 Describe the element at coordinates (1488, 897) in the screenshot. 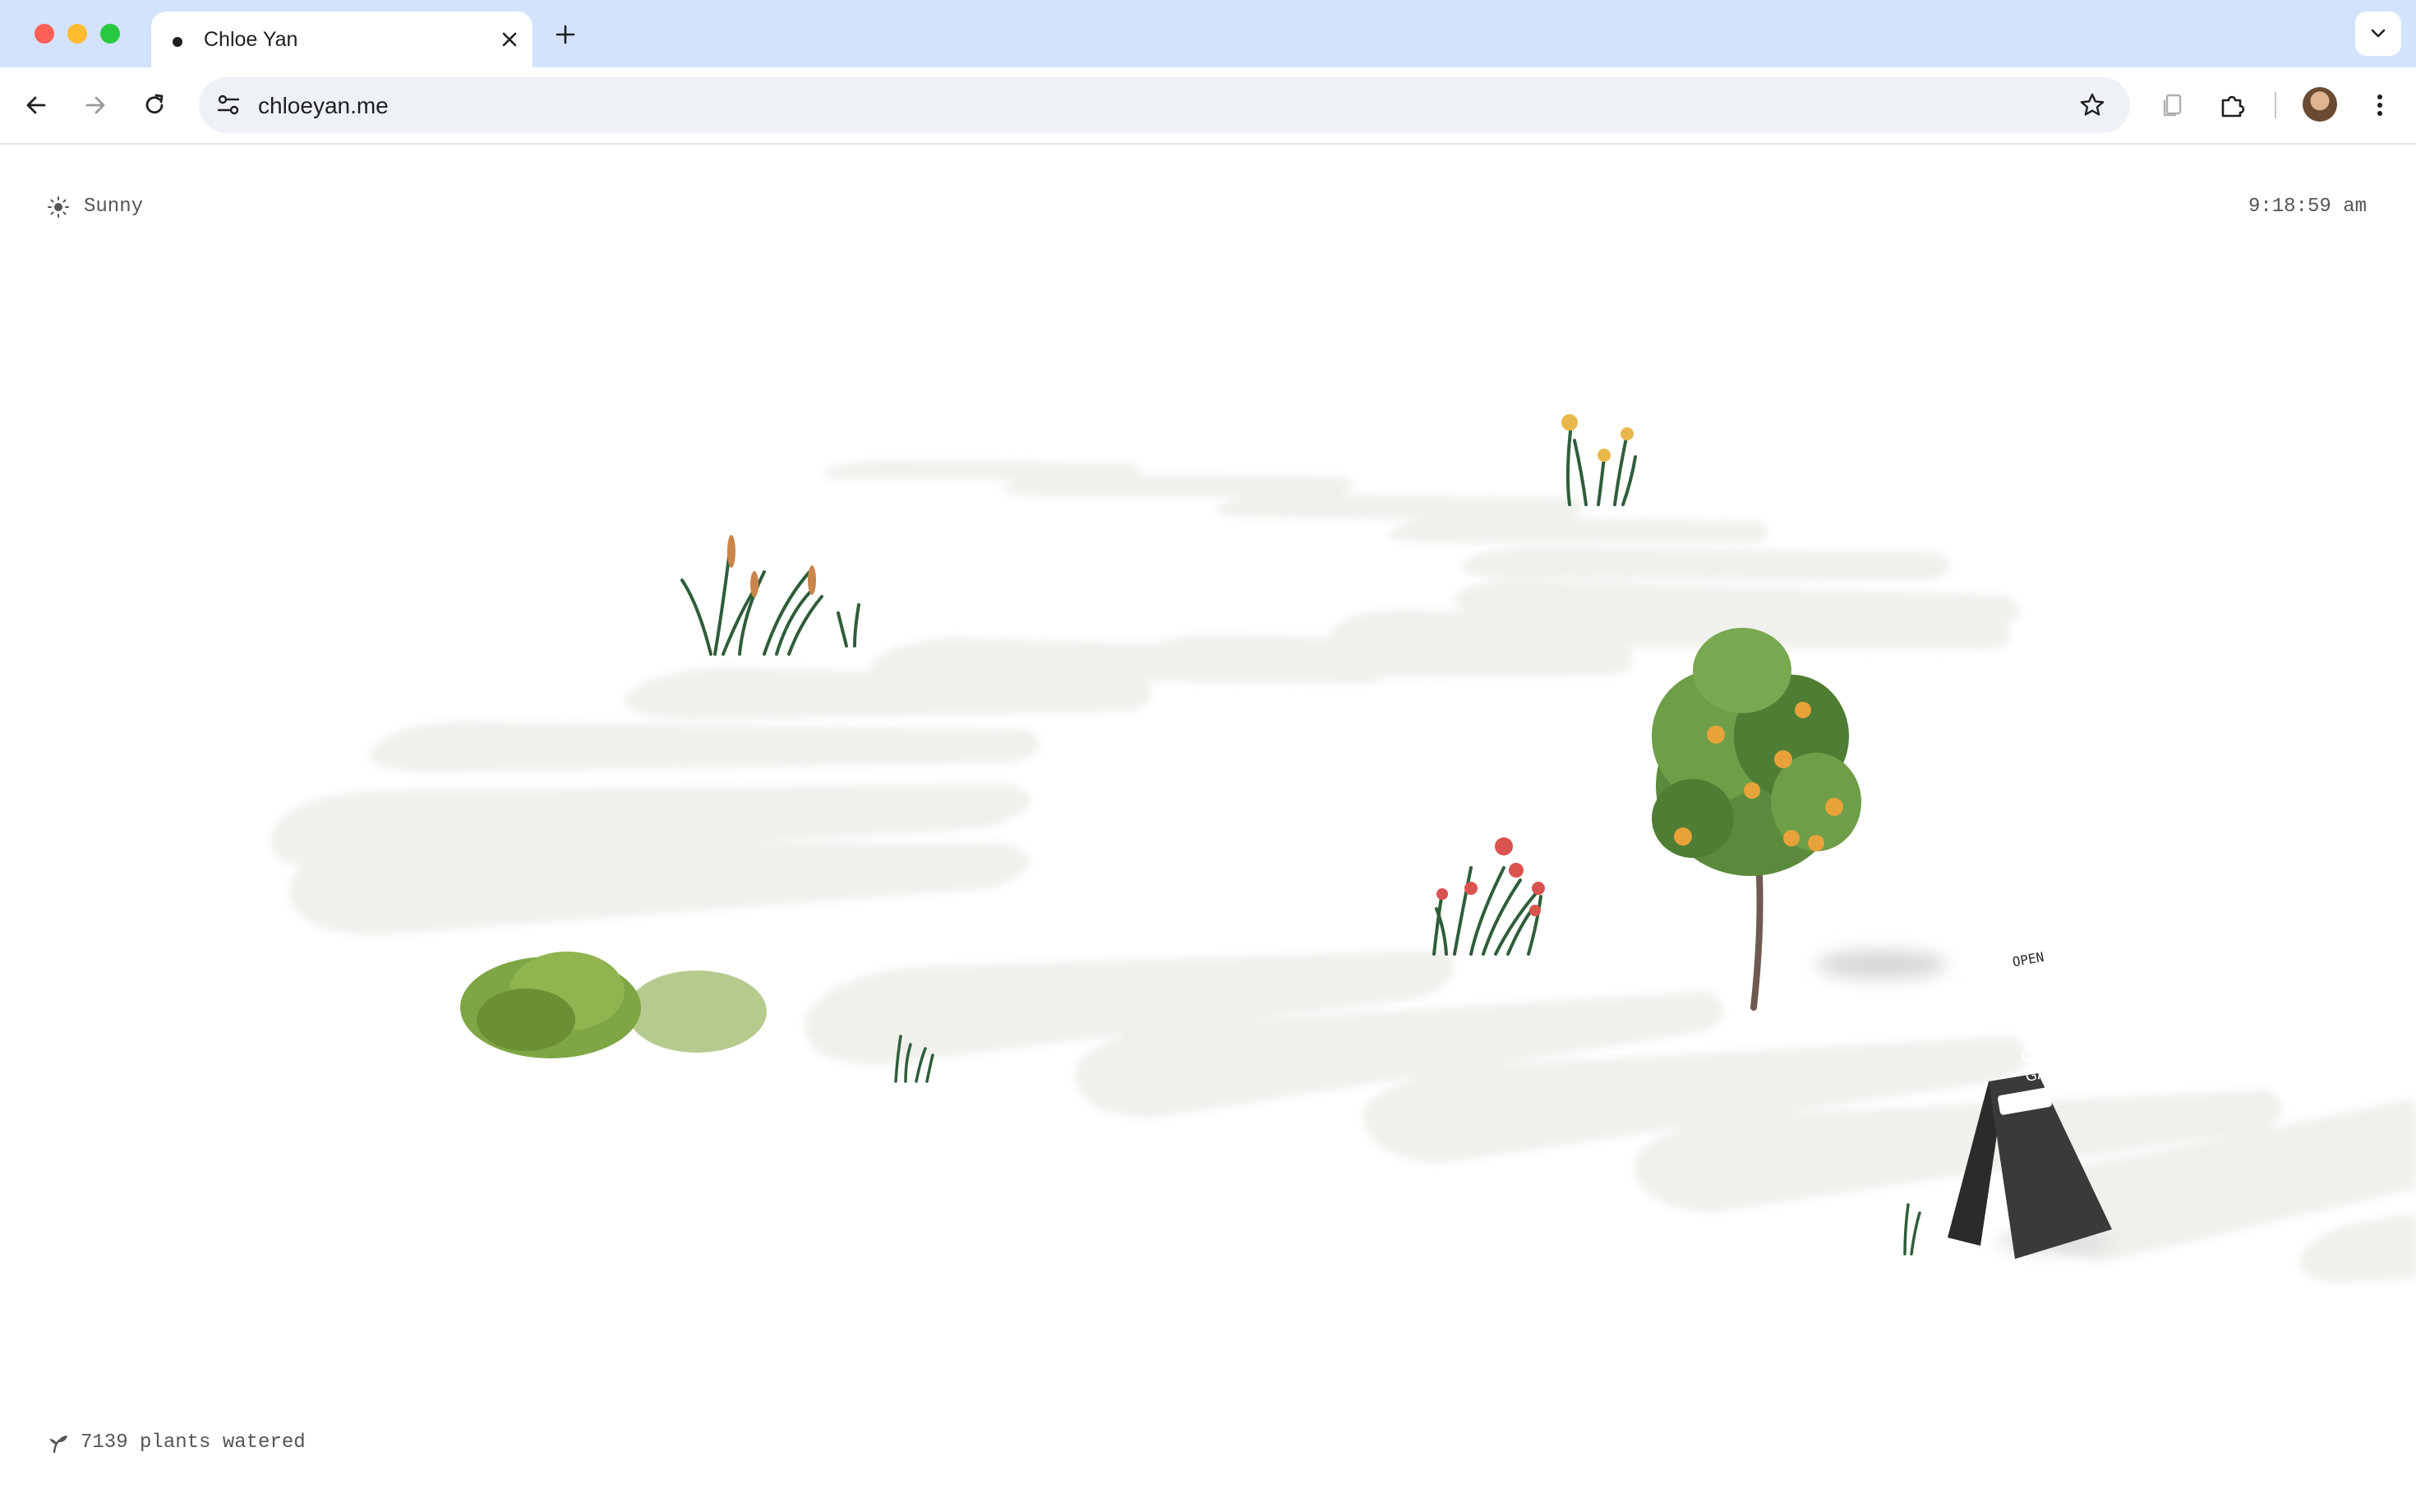

I see `red-flowers` at that location.